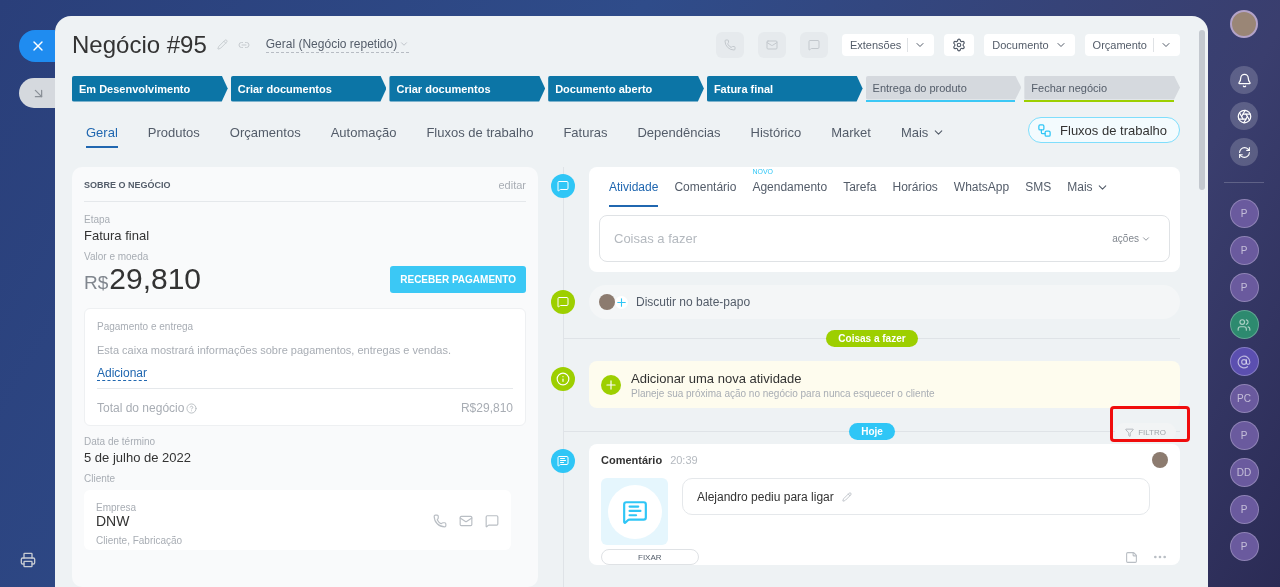 The height and width of the screenshot is (587, 1280). I want to click on phone-button, so click(729, 44).